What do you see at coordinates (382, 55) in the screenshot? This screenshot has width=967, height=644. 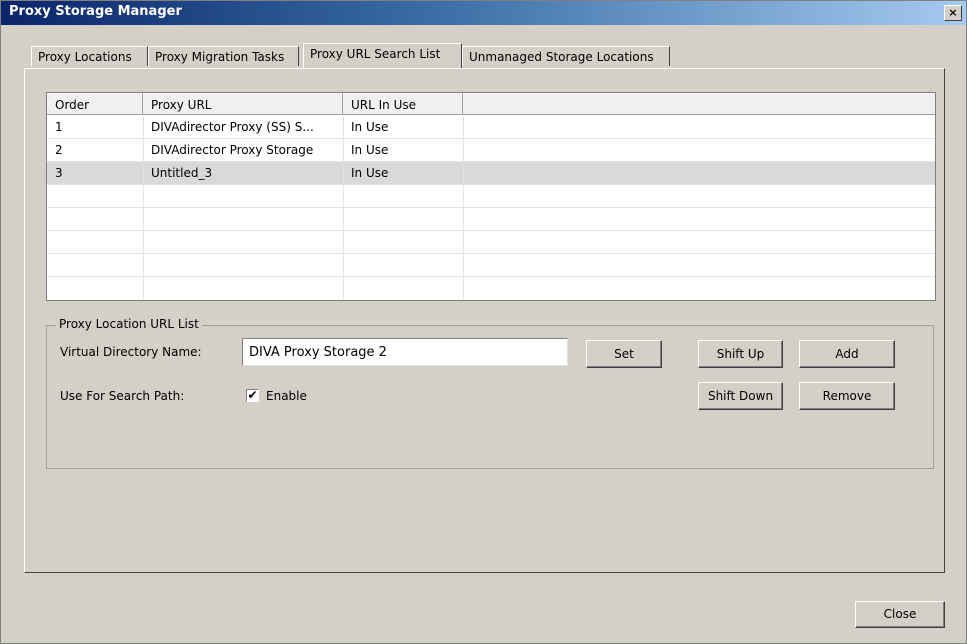 I see `tab-proxy-url-search-list: Proxy URL Search List` at bounding box center [382, 55].